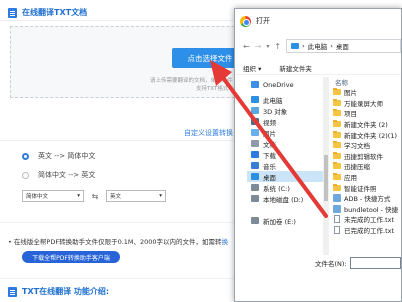  What do you see at coordinates (367, 230) in the screenshot?
I see `file-list-item: 已完成的工作.txt` at bounding box center [367, 230].